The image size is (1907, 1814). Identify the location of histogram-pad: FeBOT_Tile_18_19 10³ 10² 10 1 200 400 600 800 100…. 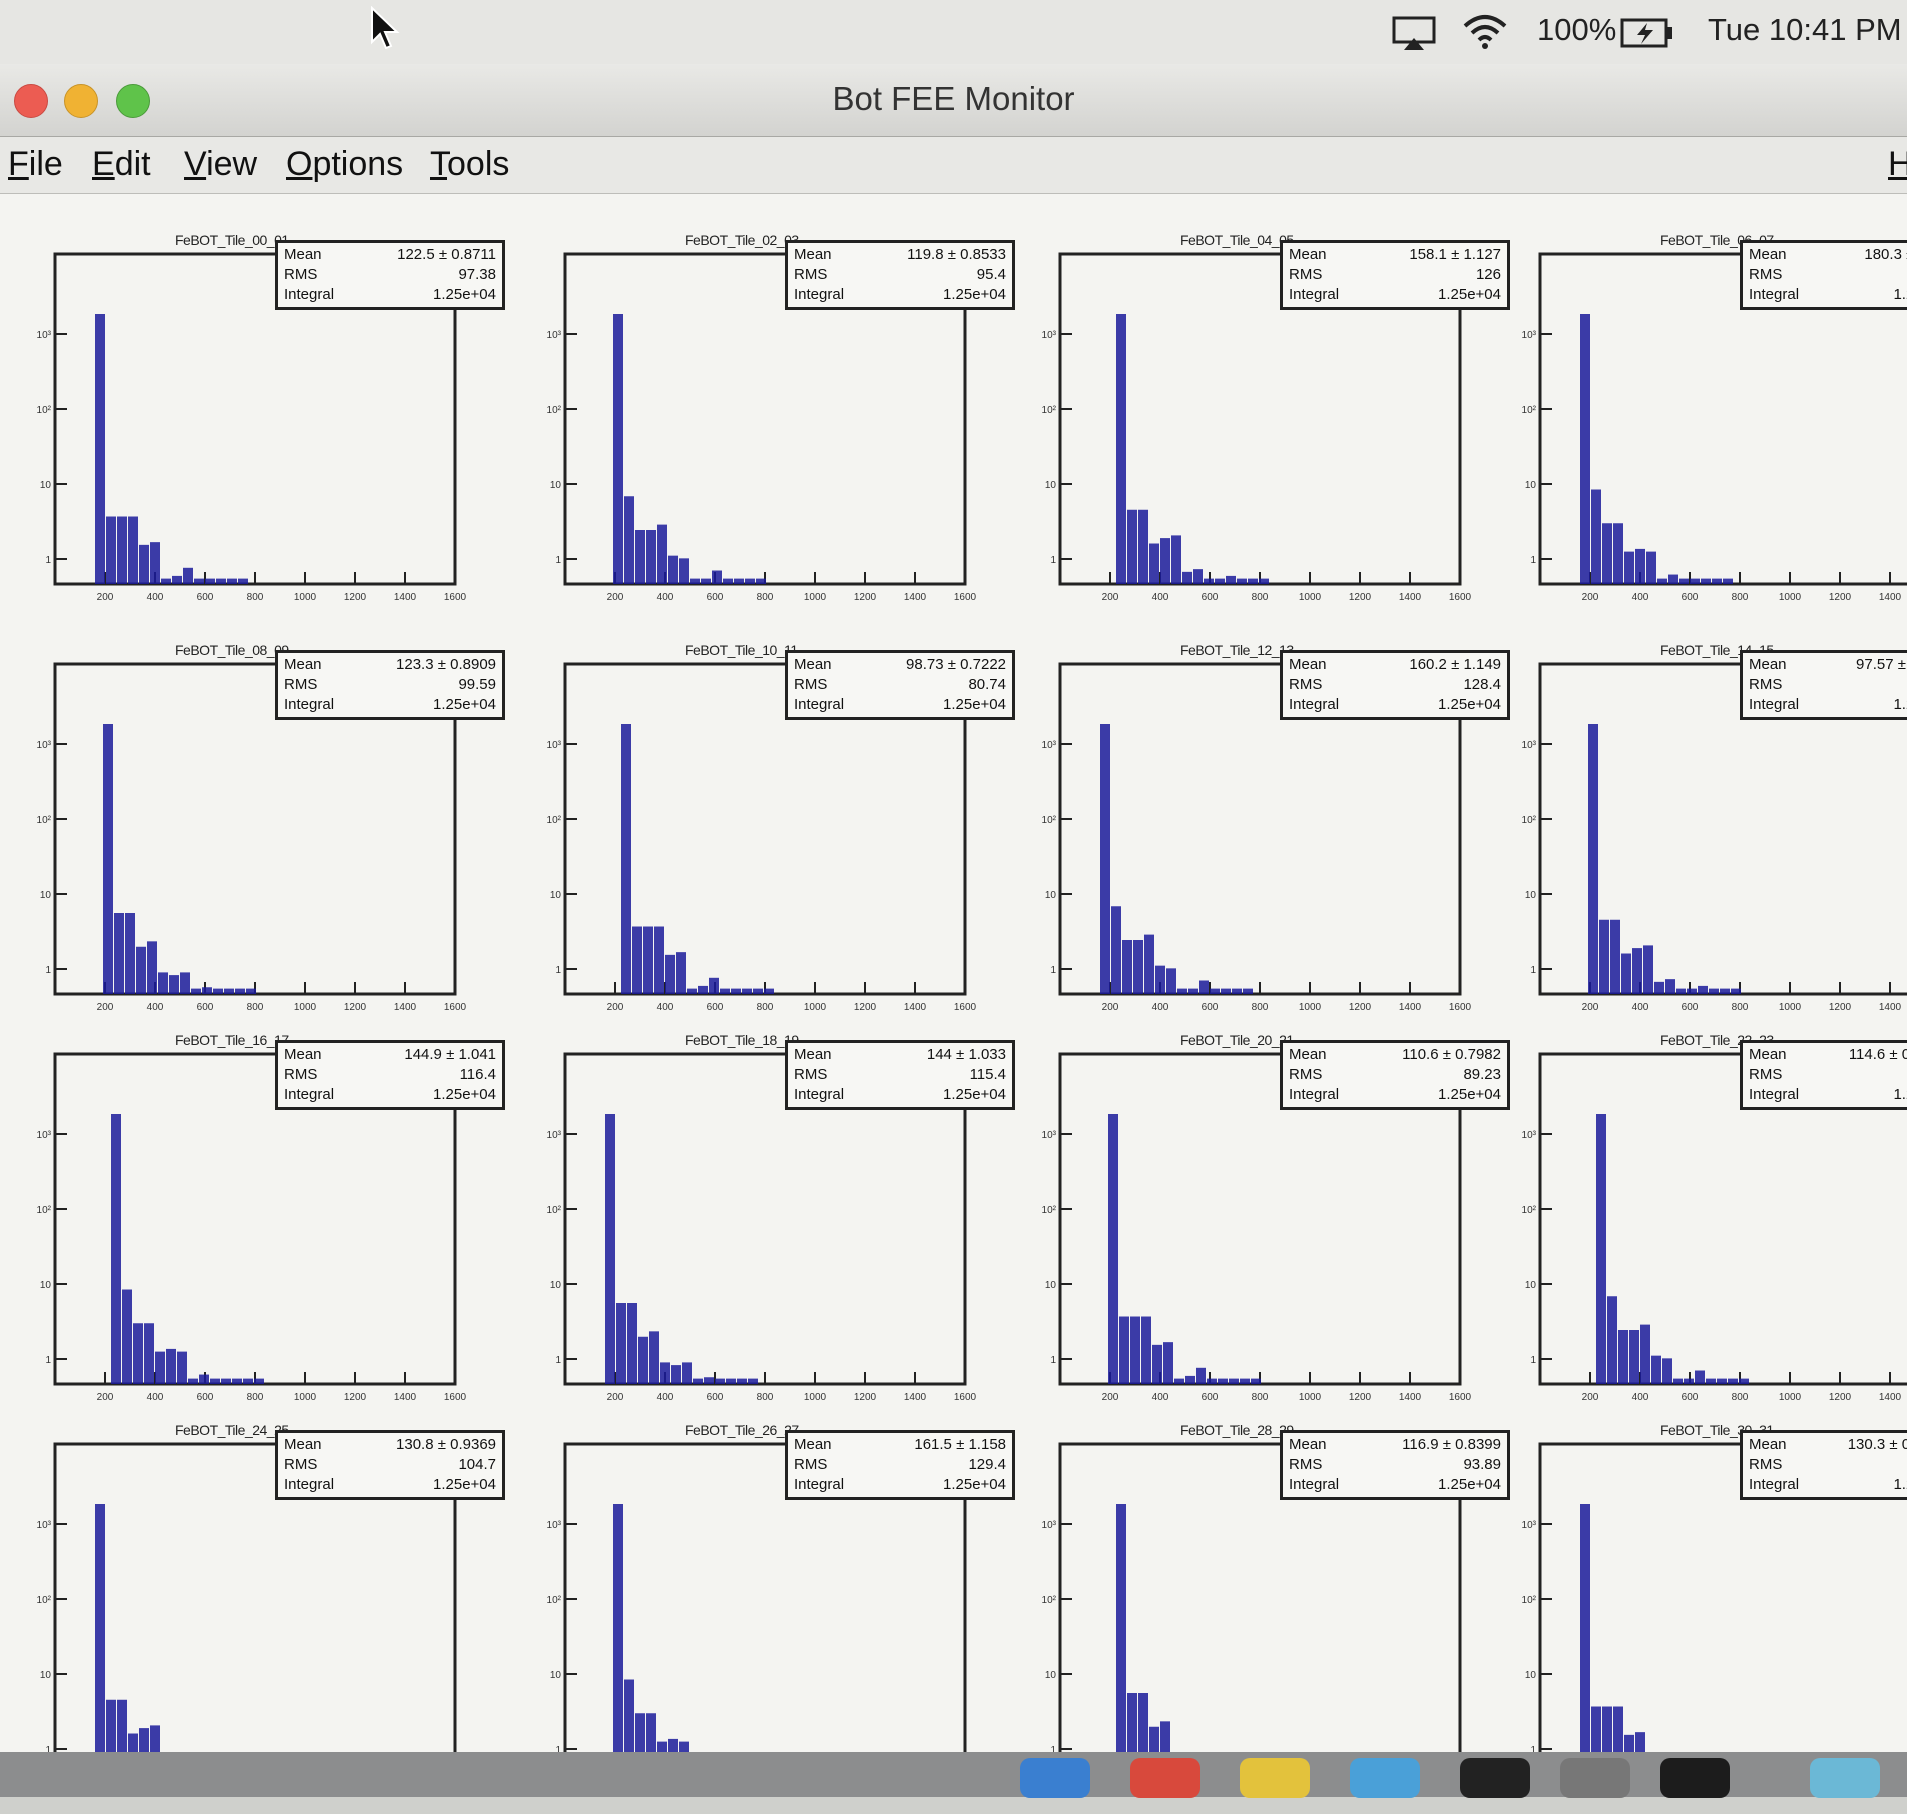
(781, 1228).